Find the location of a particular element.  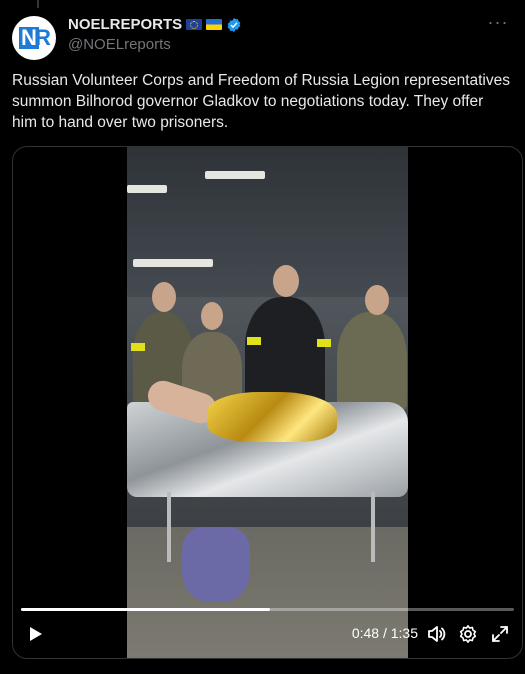

thread-line is located at coordinates (38, 4).